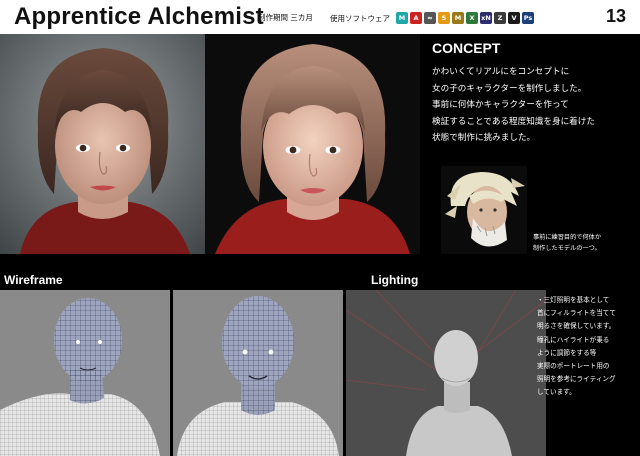  I want to click on arnold-icon: A, so click(416, 18).